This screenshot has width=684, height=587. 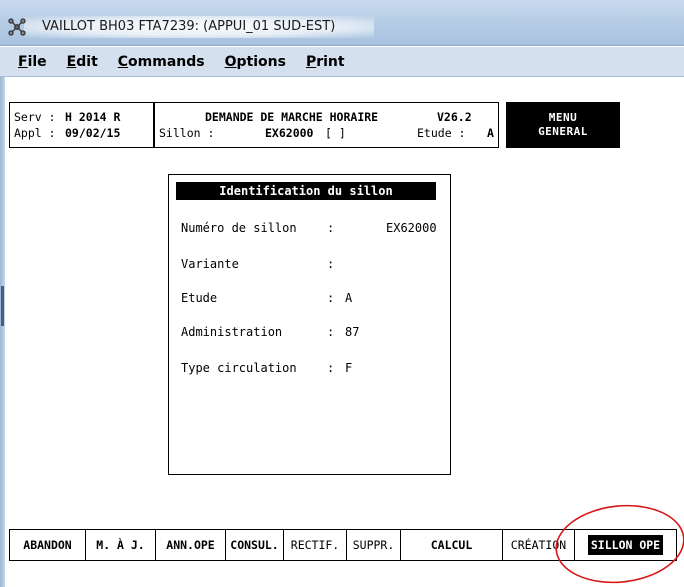 I want to click on administration-colon: :, so click(x=331, y=332).